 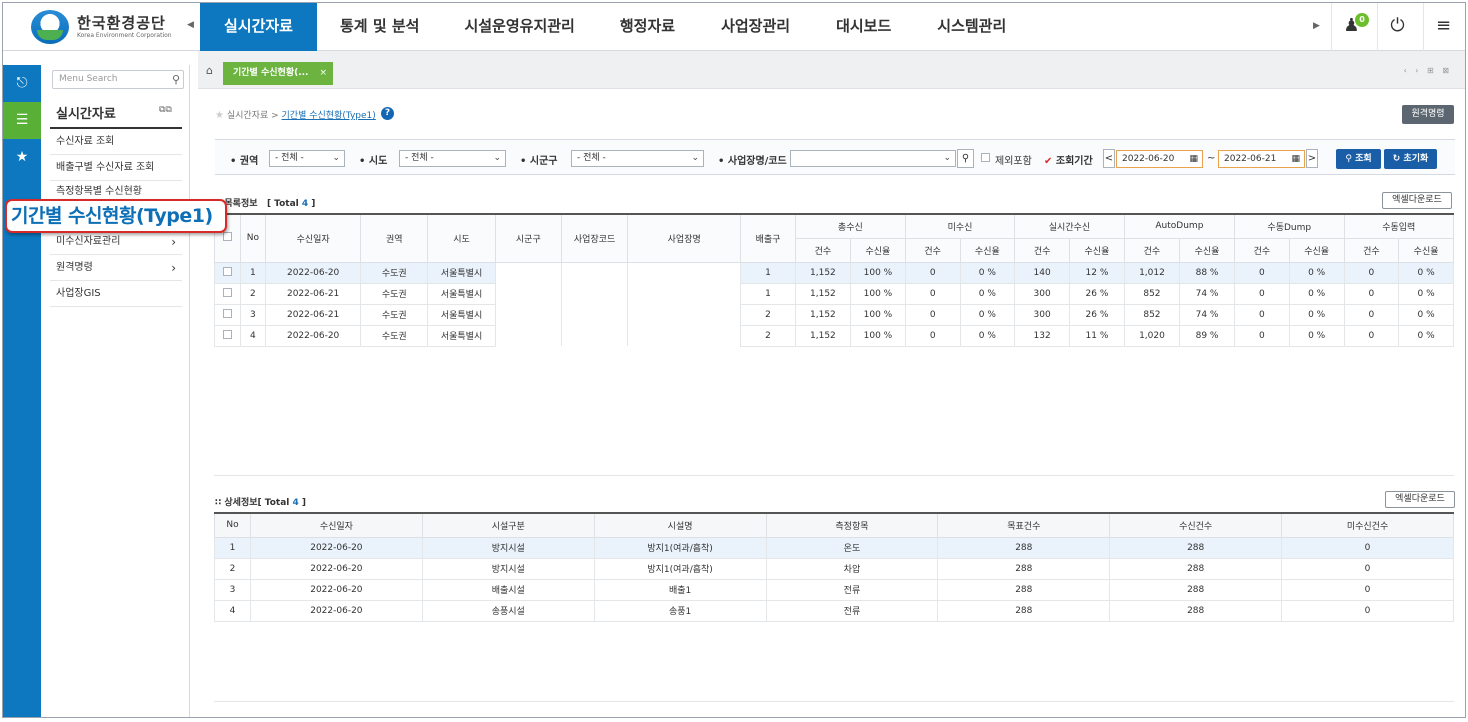 I want to click on detail-col-5: 목표건수, so click(x=1024, y=525).